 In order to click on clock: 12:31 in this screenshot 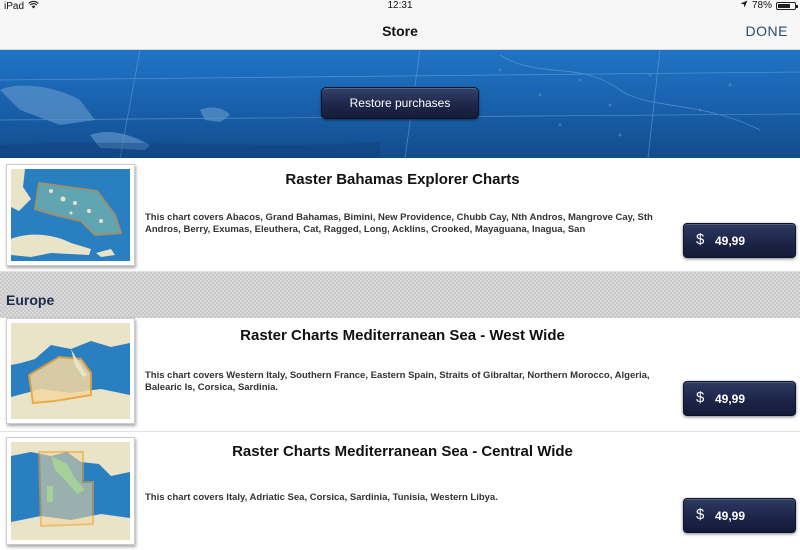, I will do `click(400, 5)`.